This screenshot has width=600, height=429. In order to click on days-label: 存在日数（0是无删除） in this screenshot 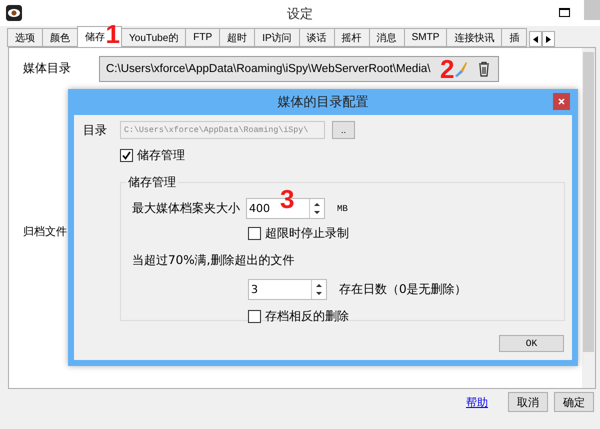, I will do `click(403, 289)`.